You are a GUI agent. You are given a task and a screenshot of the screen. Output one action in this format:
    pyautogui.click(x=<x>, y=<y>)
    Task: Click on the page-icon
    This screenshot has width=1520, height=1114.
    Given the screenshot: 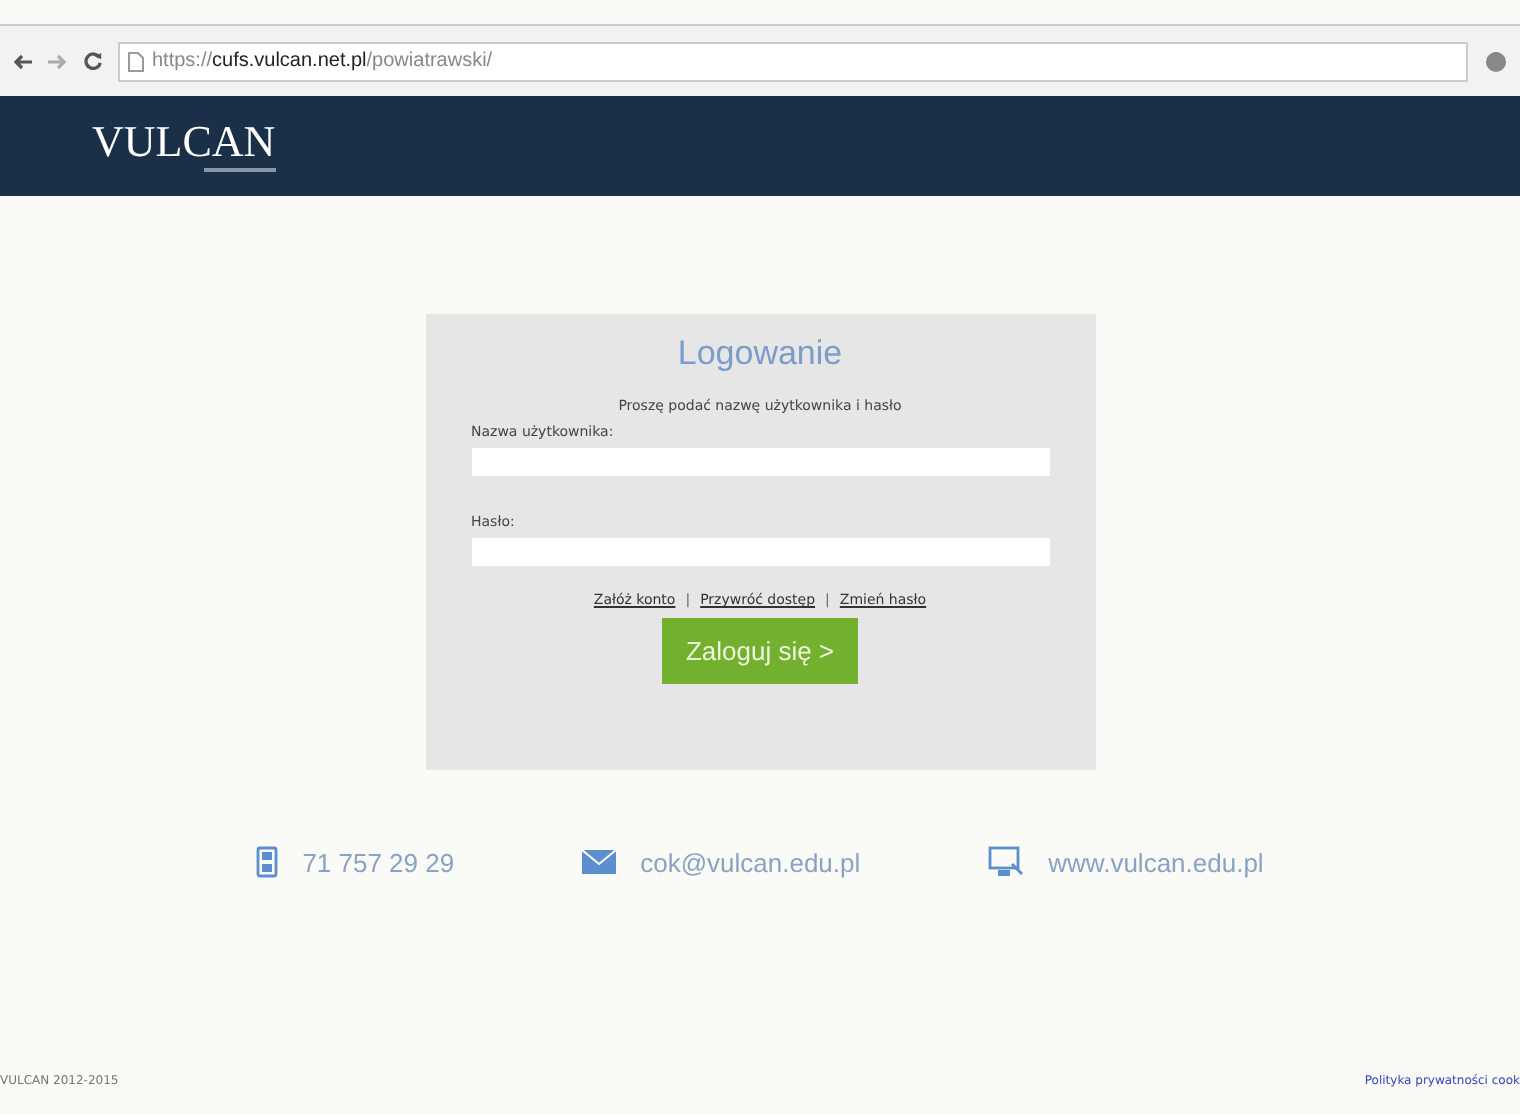 What is the action you would take?
    pyautogui.click(x=136, y=61)
    